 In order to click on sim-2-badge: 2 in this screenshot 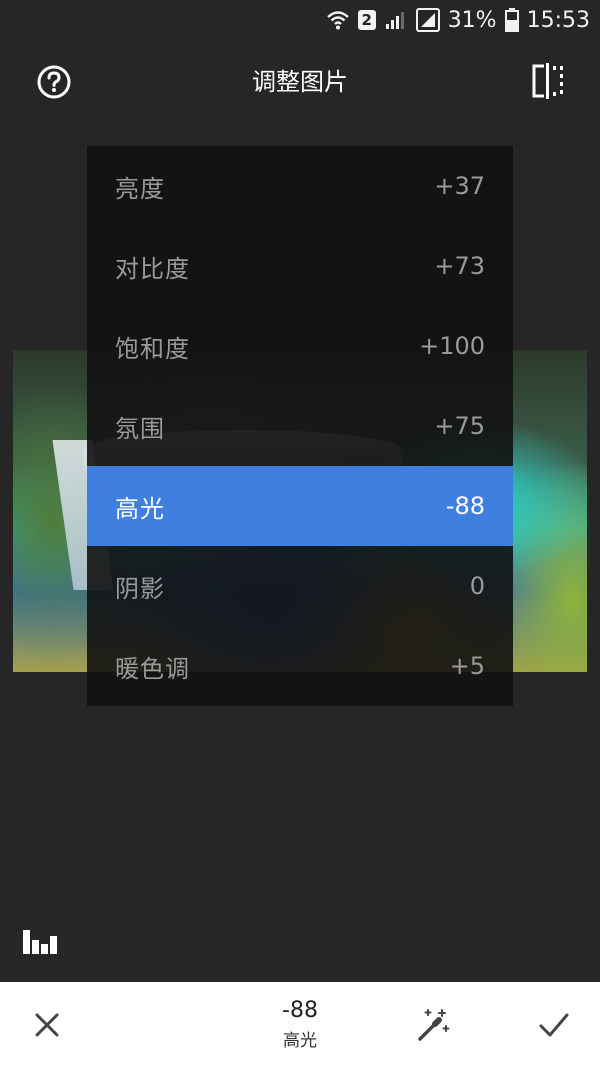, I will do `click(366, 20)`.